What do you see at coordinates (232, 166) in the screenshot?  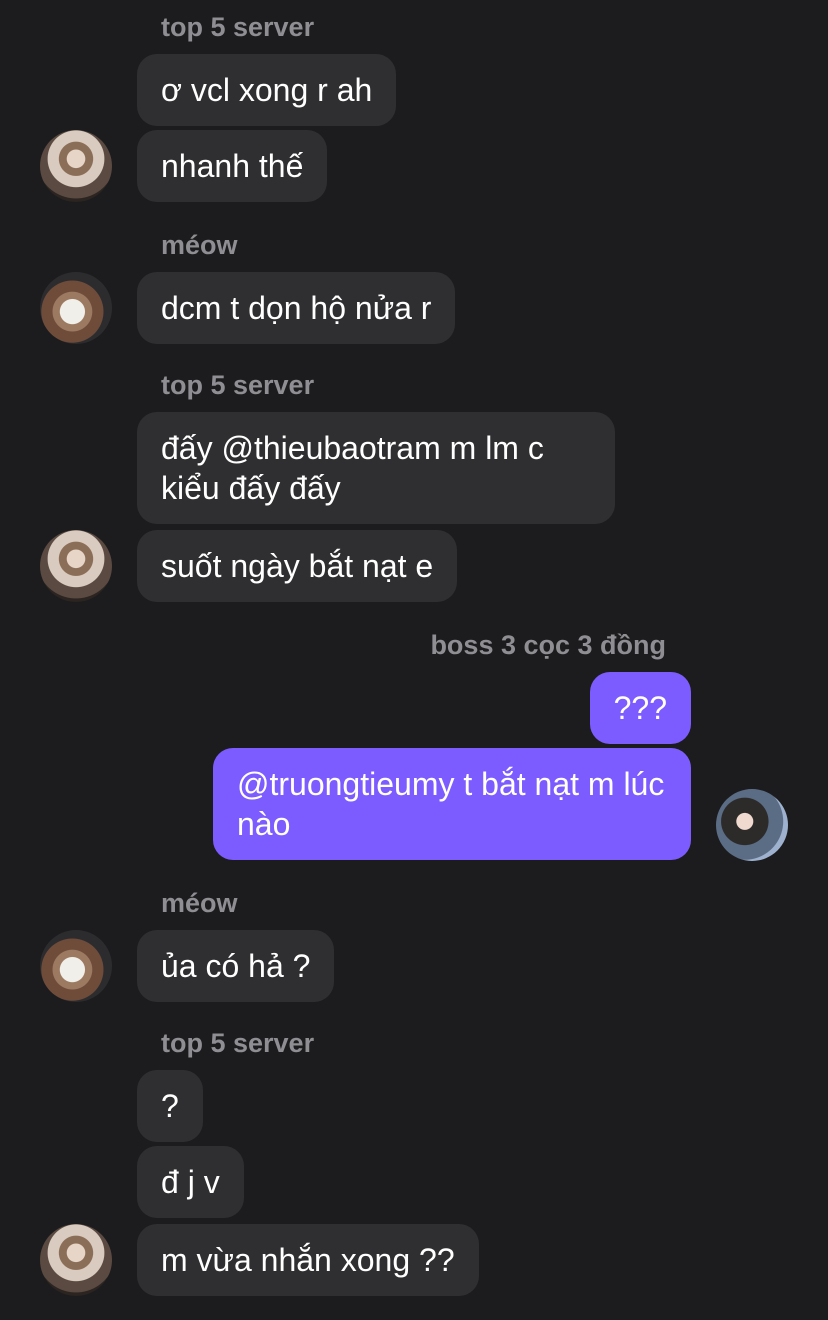 I see `message-bubble: nhanh thế` at bounding box center [232, 166].